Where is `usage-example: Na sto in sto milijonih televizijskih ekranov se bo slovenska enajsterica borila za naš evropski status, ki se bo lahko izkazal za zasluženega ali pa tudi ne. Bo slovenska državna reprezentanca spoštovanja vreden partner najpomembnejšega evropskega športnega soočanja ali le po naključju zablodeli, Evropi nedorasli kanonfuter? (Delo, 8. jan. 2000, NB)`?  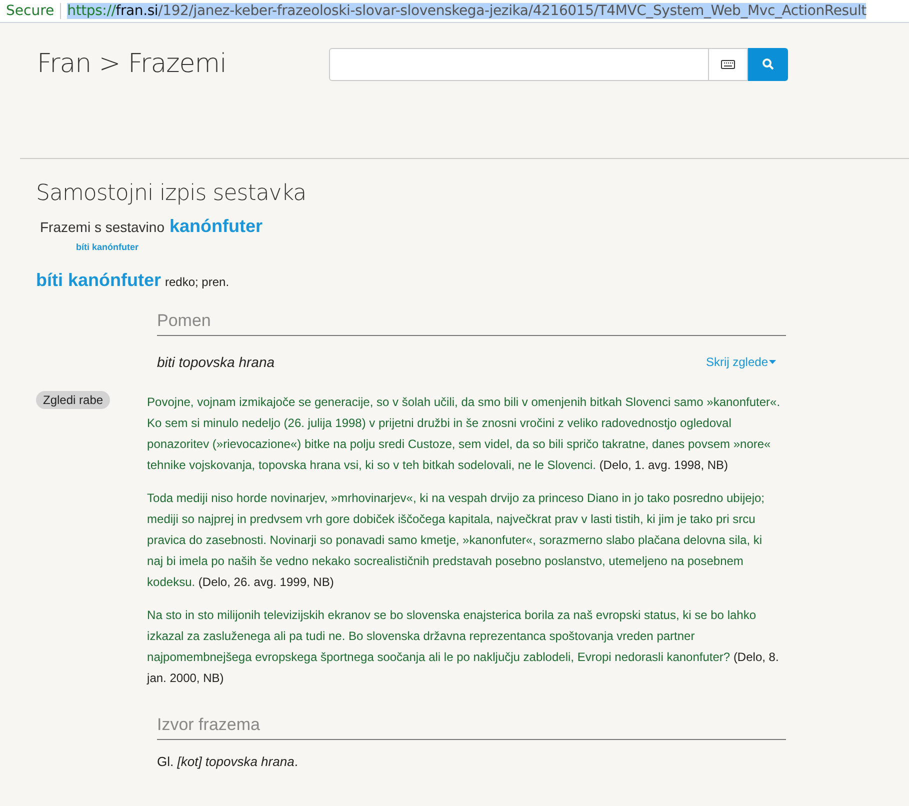 usage-example: Na sto in sto milijonih televizijskih ekranov se bo slovenska enajsterica borila za naš evropski status, ki se bo lahko izkazal za zasluženega ali pa tudi ne. Bo slovenska državna reprezentanca spoštovanja vreden partner najpomembnejšega evropskega športnega soočanja ali le po naključju zablodeli, Evropi nedorasli kanonfuter? (Delo, 8. jan. 2000, NB) is located at coordinates (463, 647).